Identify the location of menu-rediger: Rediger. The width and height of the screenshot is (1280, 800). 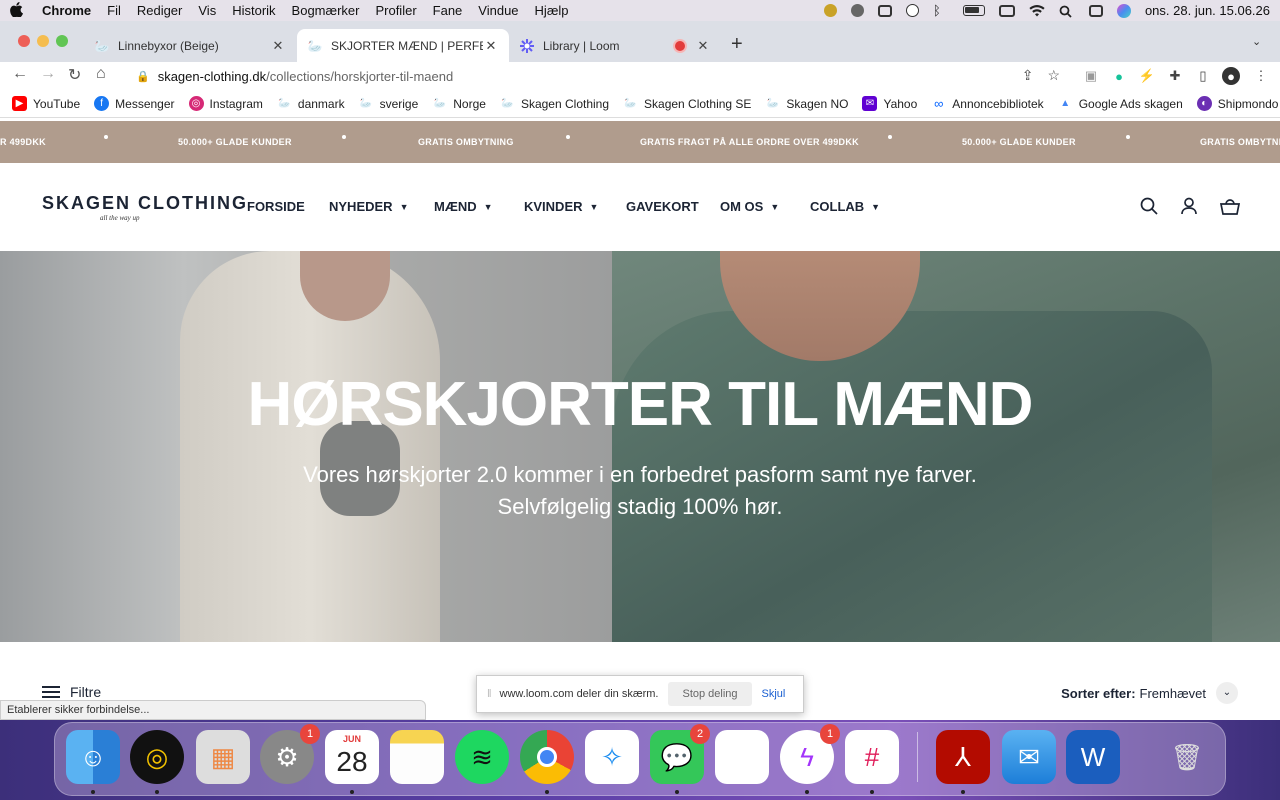
(160, 10).